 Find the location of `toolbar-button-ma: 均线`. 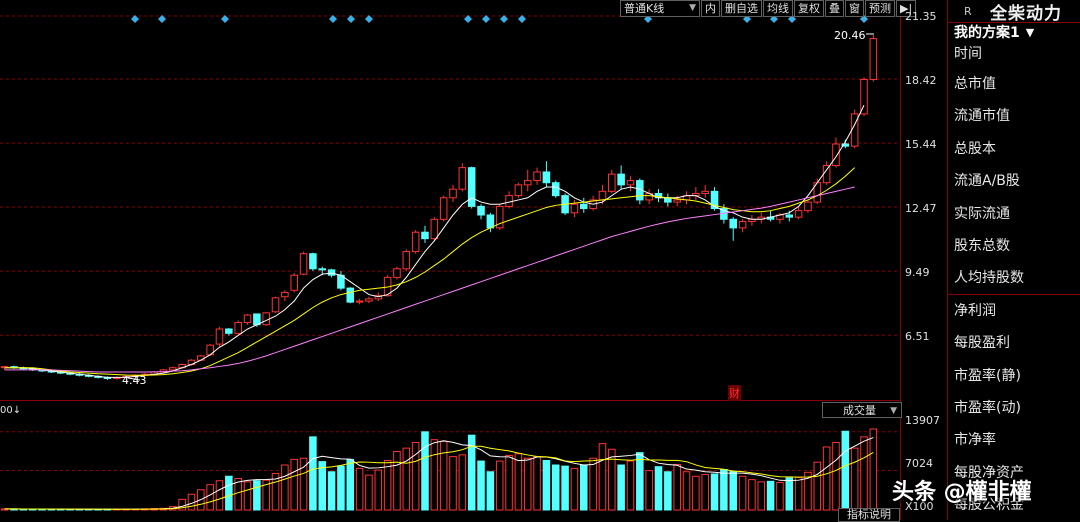

toolbar-button-ma: 均线 is located at coordinates (778, 8).